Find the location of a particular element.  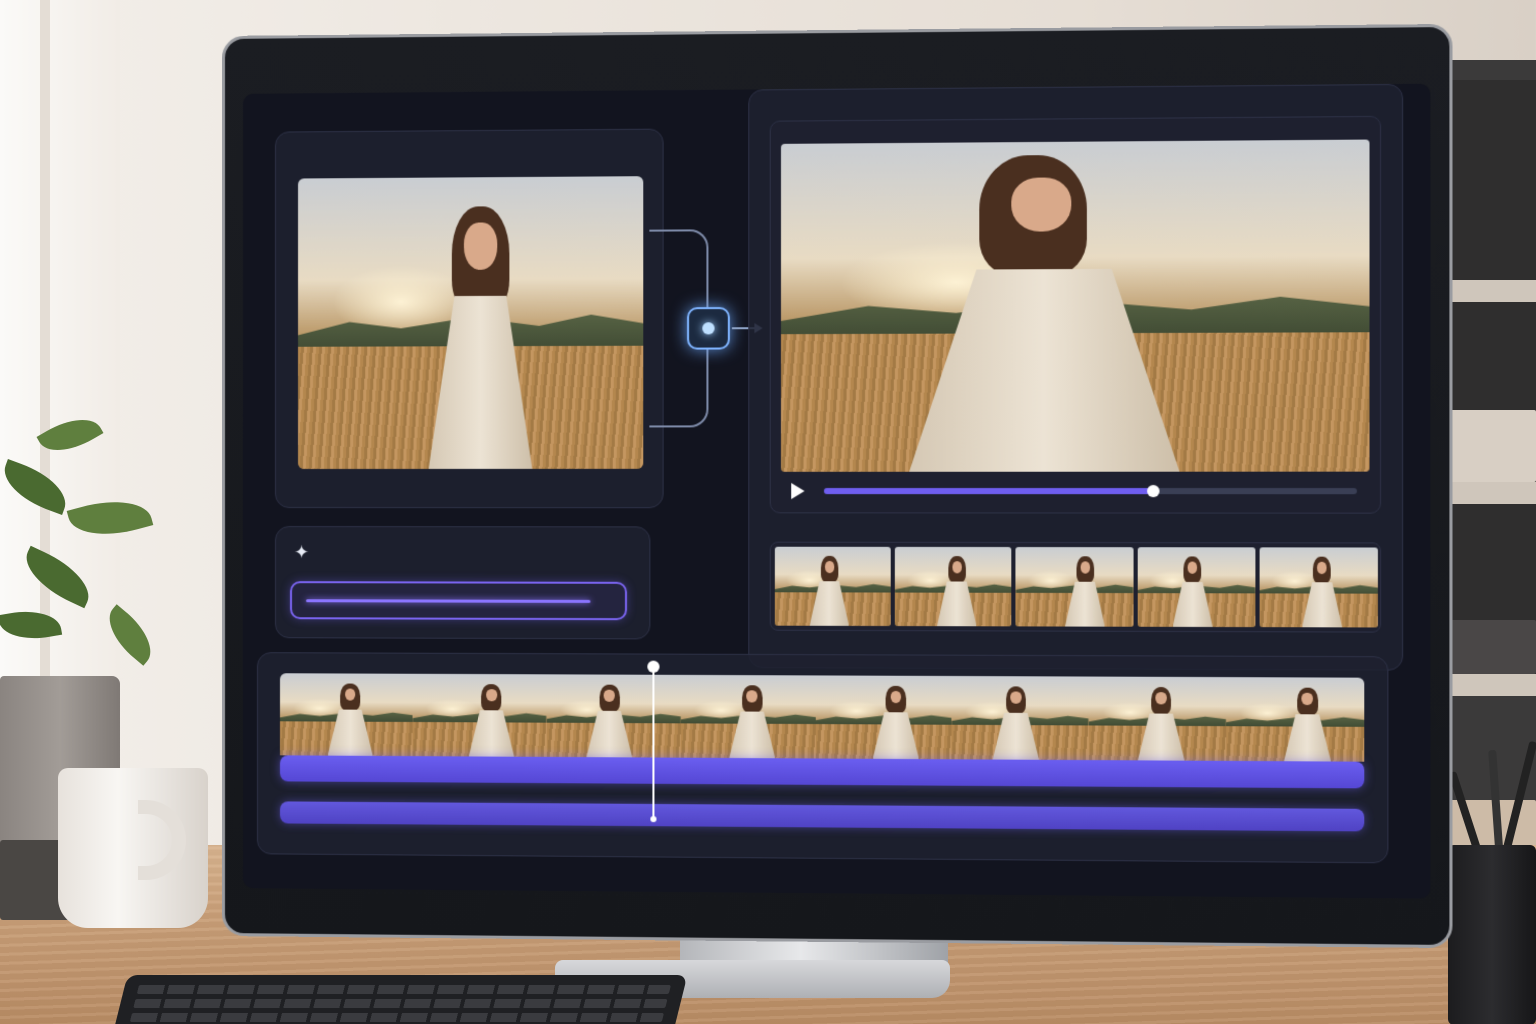

node-dot-icon is located at coordinates (708, 328).